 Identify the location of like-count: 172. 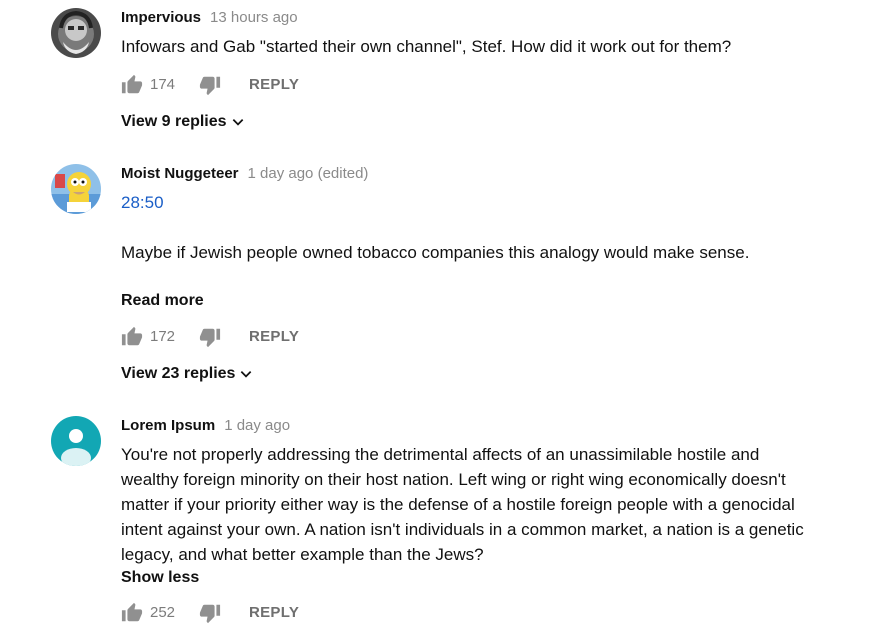
(163, 336).